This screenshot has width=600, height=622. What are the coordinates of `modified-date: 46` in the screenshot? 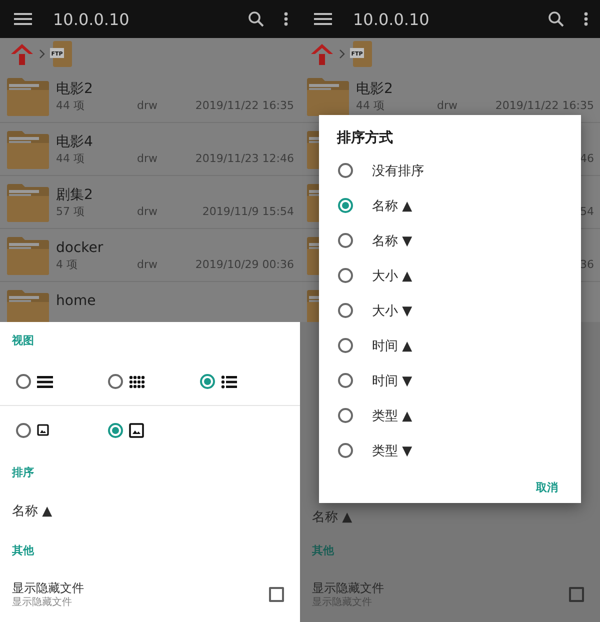 It's located at (587, 159).